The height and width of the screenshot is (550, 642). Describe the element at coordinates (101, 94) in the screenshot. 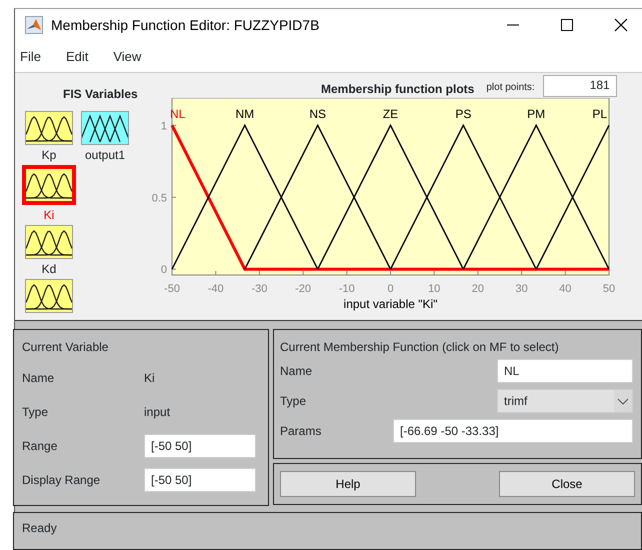

I see `panel-title: FIS Variables` at that location.